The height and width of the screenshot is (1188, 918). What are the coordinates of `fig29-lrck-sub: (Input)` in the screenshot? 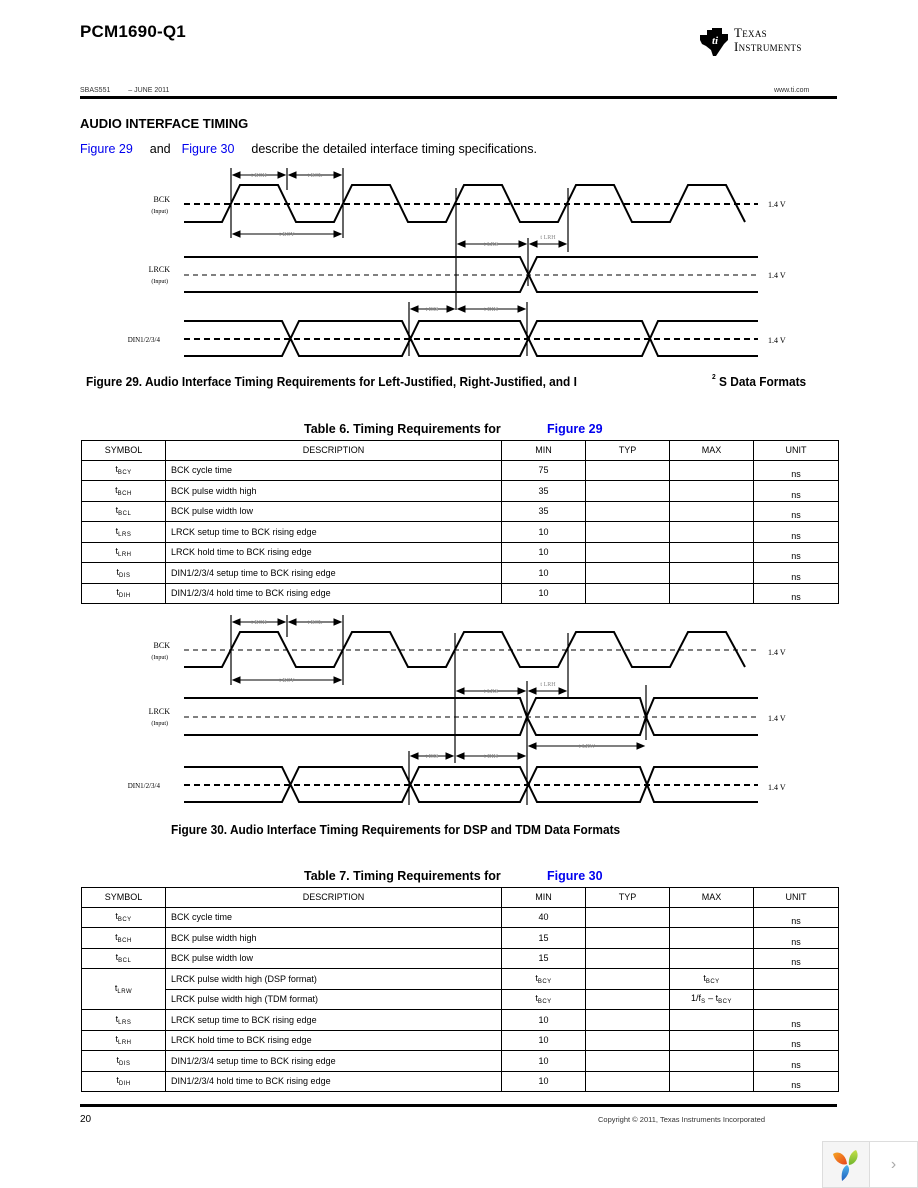 It's located at (159, 281).